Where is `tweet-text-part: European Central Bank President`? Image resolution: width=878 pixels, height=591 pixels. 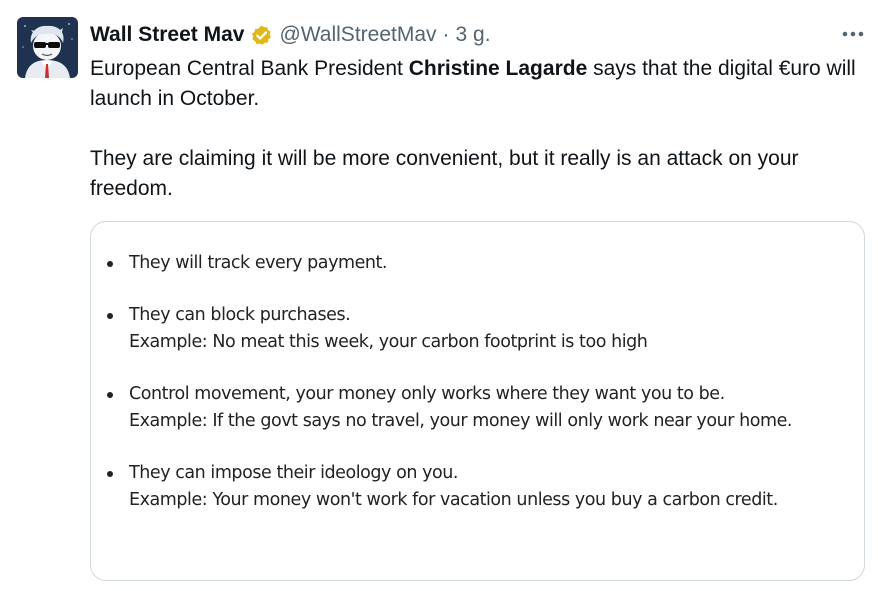 tweet-text-part: European Central Bank President is located at coordinates (249, 68).